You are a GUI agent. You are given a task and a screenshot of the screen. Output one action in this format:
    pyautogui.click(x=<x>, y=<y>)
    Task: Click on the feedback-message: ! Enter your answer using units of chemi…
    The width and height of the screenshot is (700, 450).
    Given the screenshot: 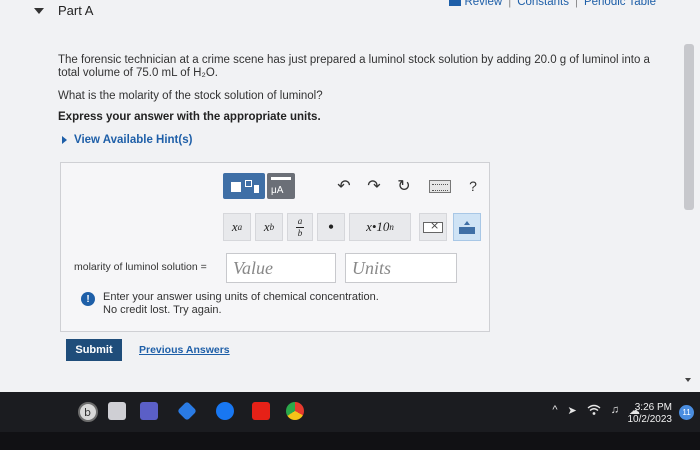 What is the action you would take?
    pyautogui.click(x=230, y=304)
    